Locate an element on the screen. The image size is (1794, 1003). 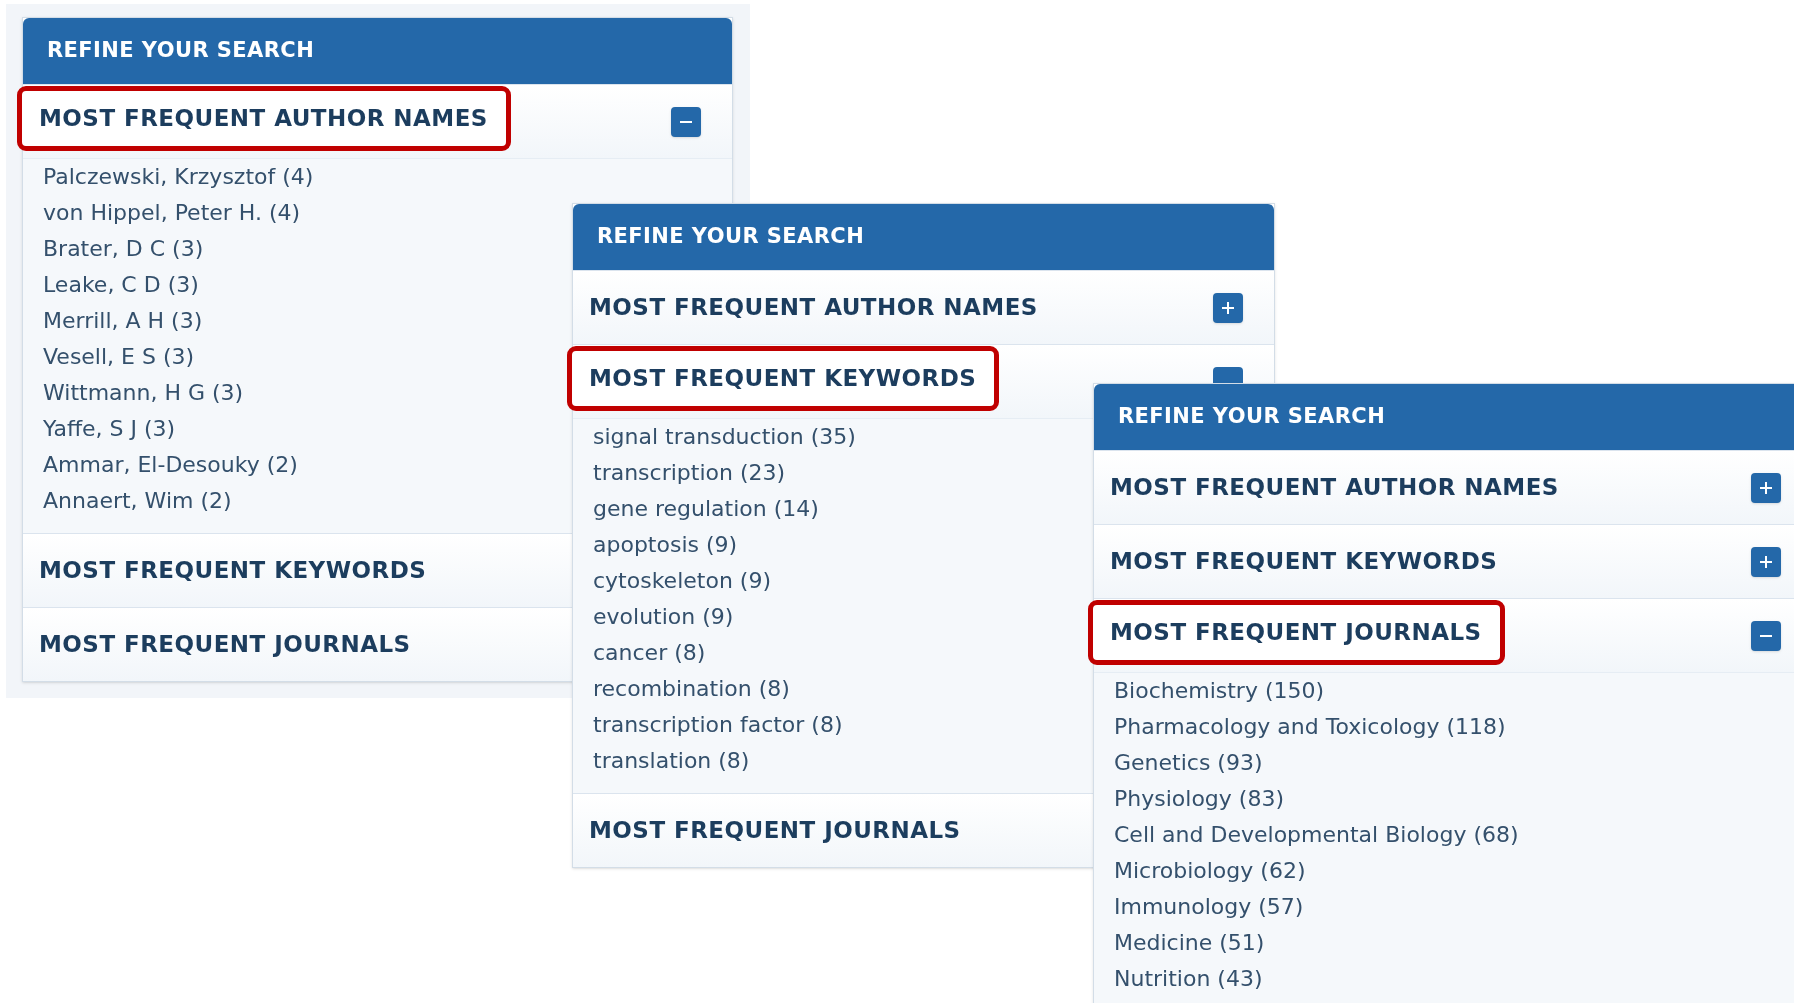
facet-link: Biochemistry (150) is located at coordinates (1219, 691).